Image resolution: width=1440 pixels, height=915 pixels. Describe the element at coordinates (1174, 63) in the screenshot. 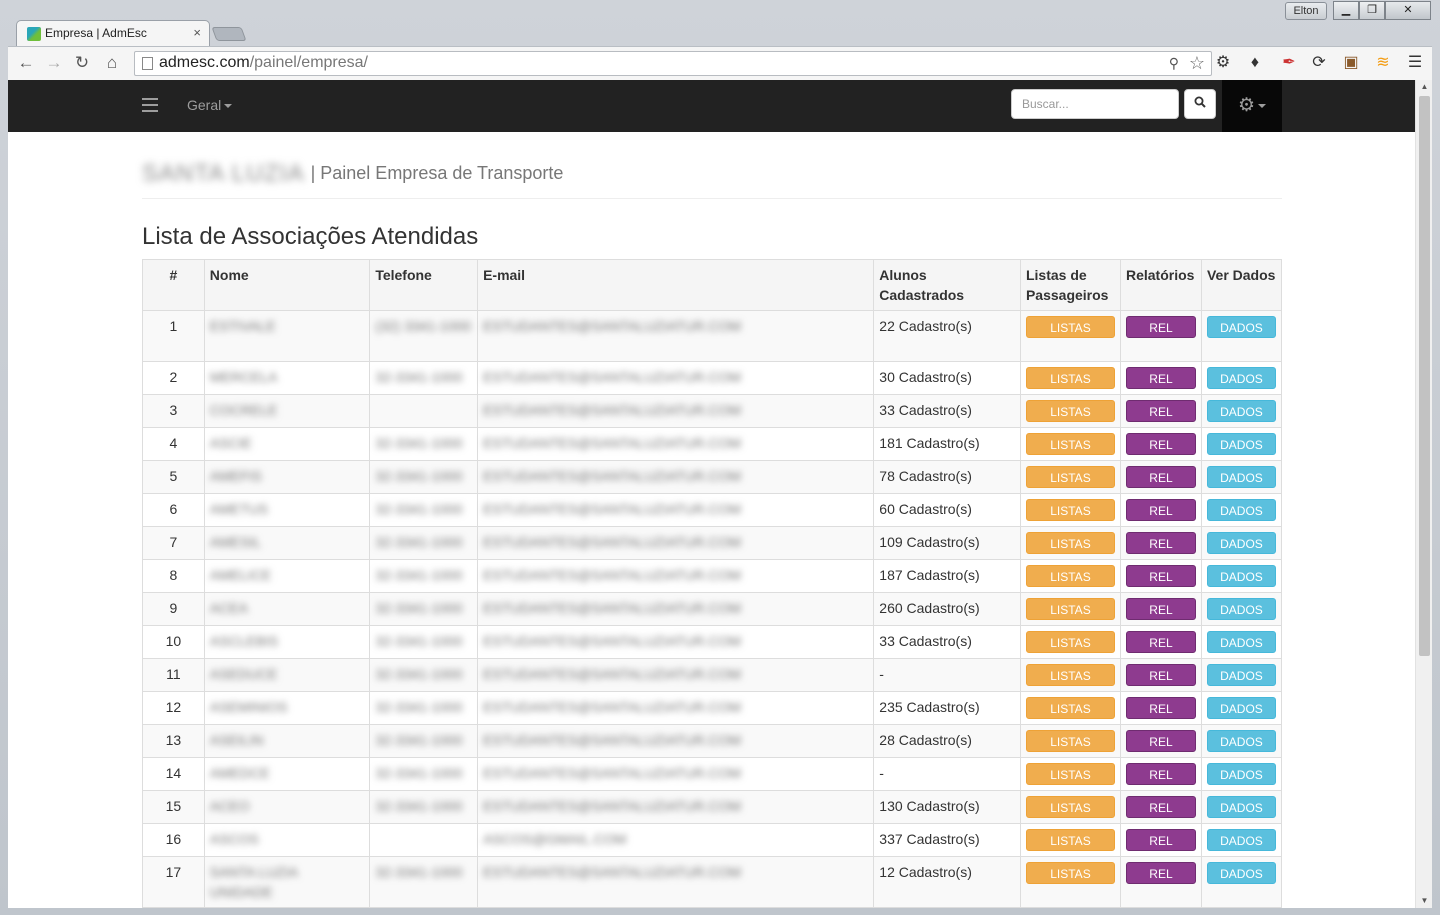

I see `key-icon: ⚲` at that location.